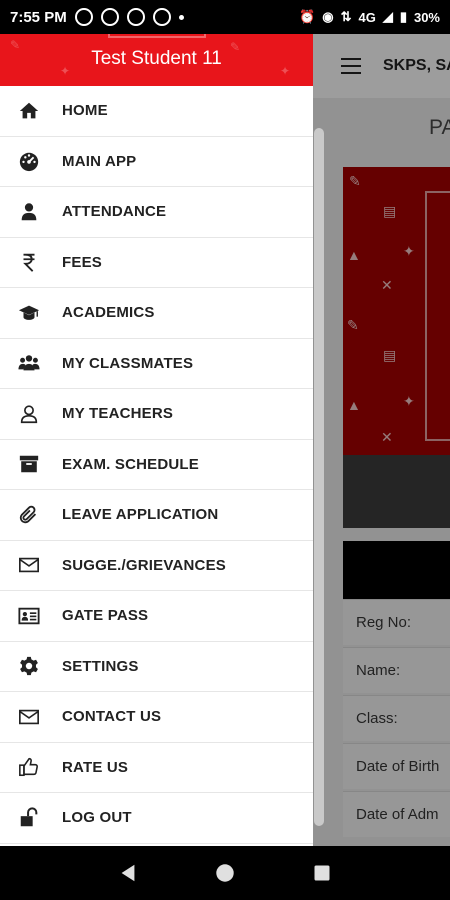  What do you see at coordinates (156, 313) in the screenshot?
I see `menu-item-academics: ACADEMICS` at bounding box center [156, 313].